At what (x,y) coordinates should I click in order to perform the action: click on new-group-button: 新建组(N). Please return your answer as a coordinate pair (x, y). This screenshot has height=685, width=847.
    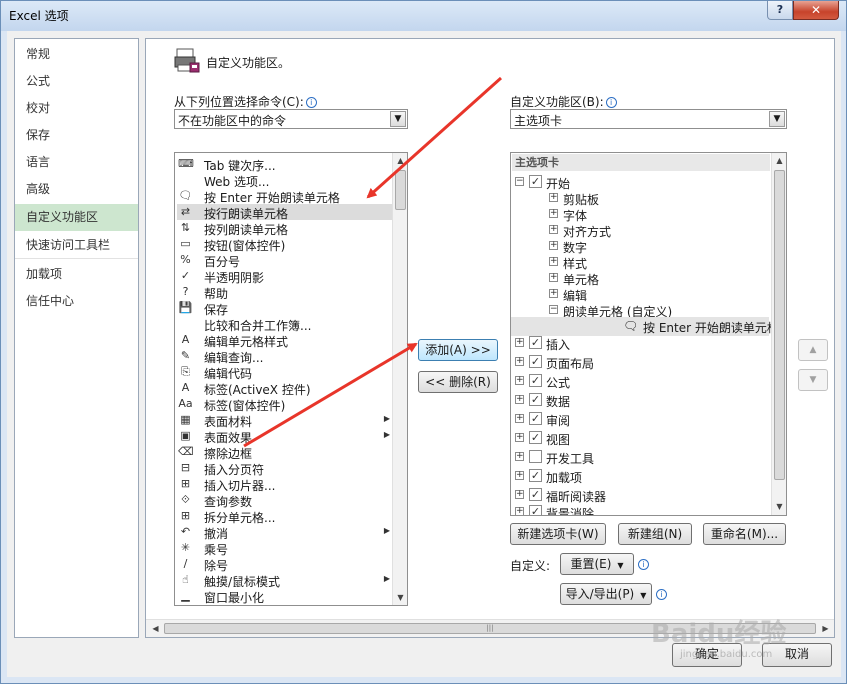
    Looking at the image, I should click on (655, 534).